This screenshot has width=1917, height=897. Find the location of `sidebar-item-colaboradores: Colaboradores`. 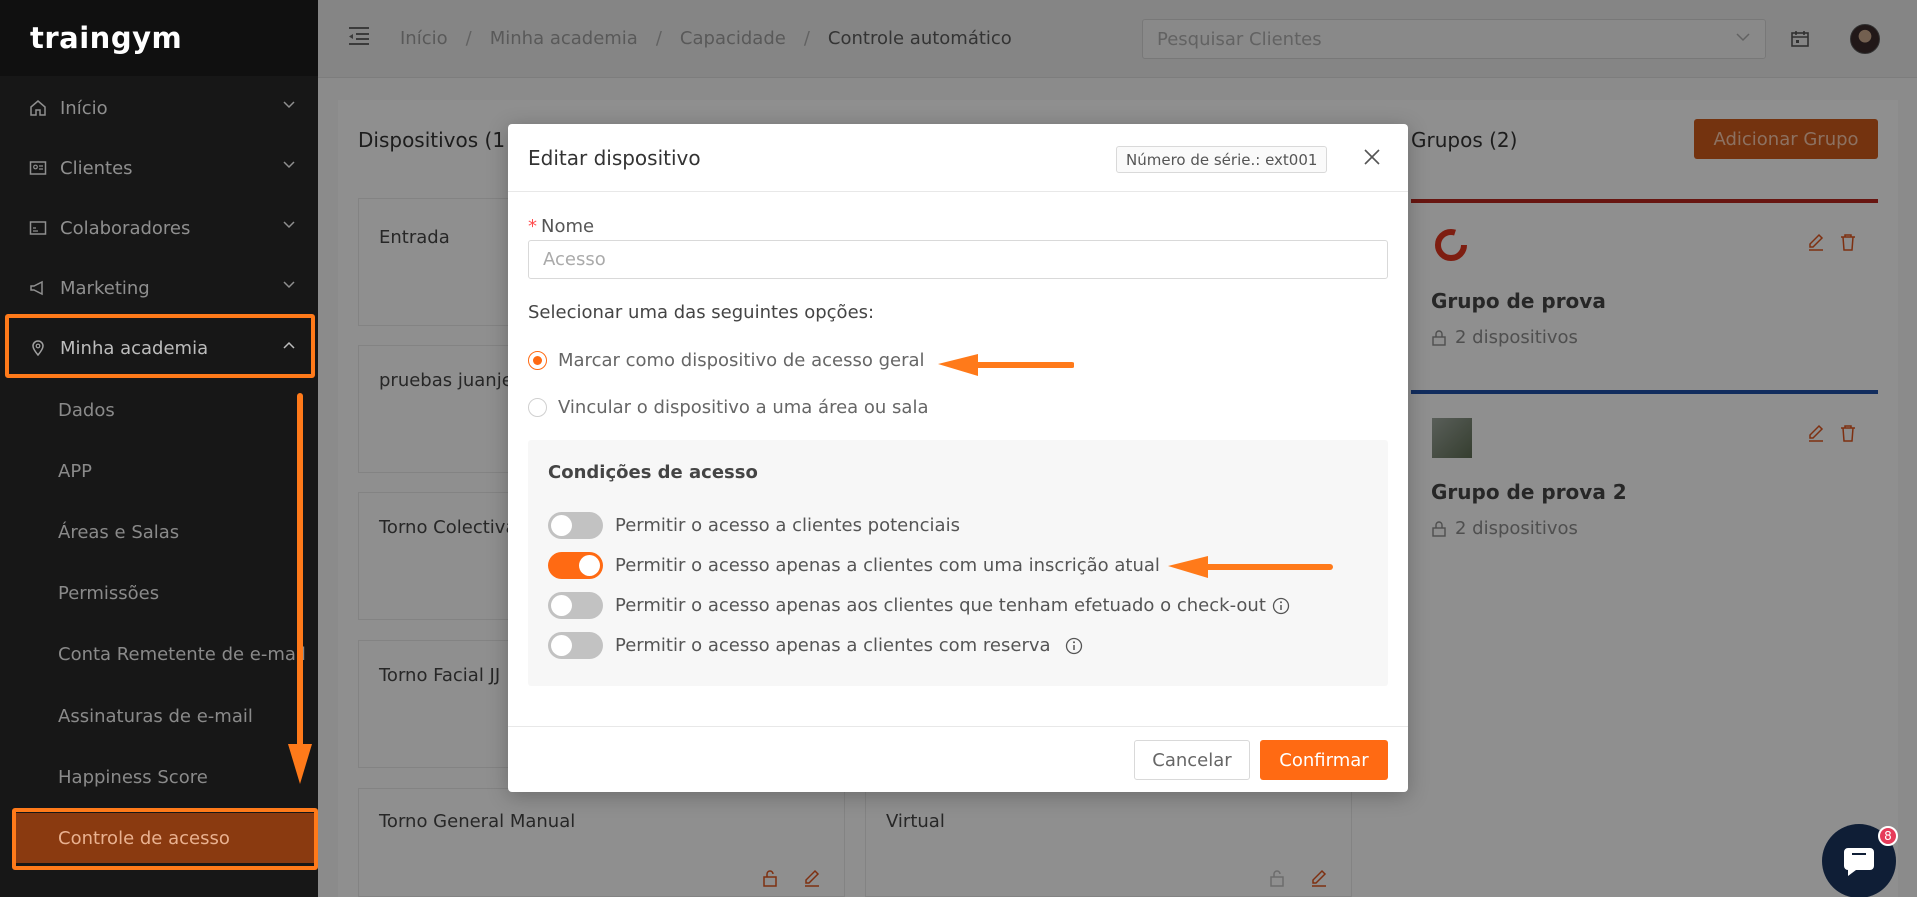

sidebar-item-colaboradores: Colaboradores is located at coordinates (159, 228).